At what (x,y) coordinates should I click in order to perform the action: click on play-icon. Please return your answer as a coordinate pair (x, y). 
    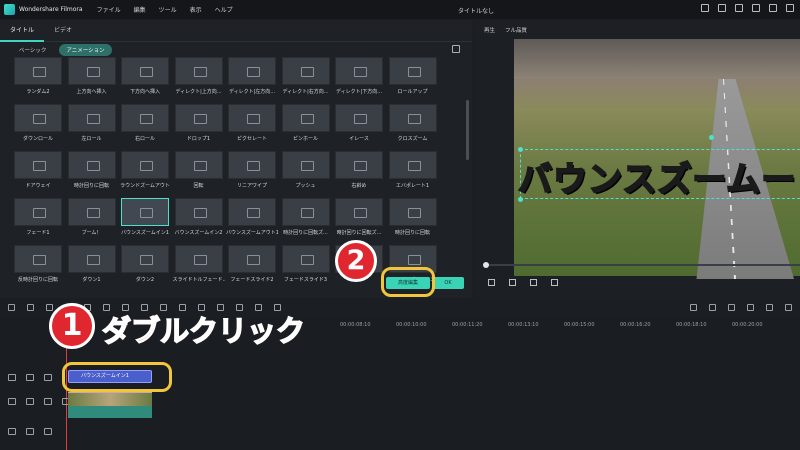
    Looking at the image, I should click on (533, 282).